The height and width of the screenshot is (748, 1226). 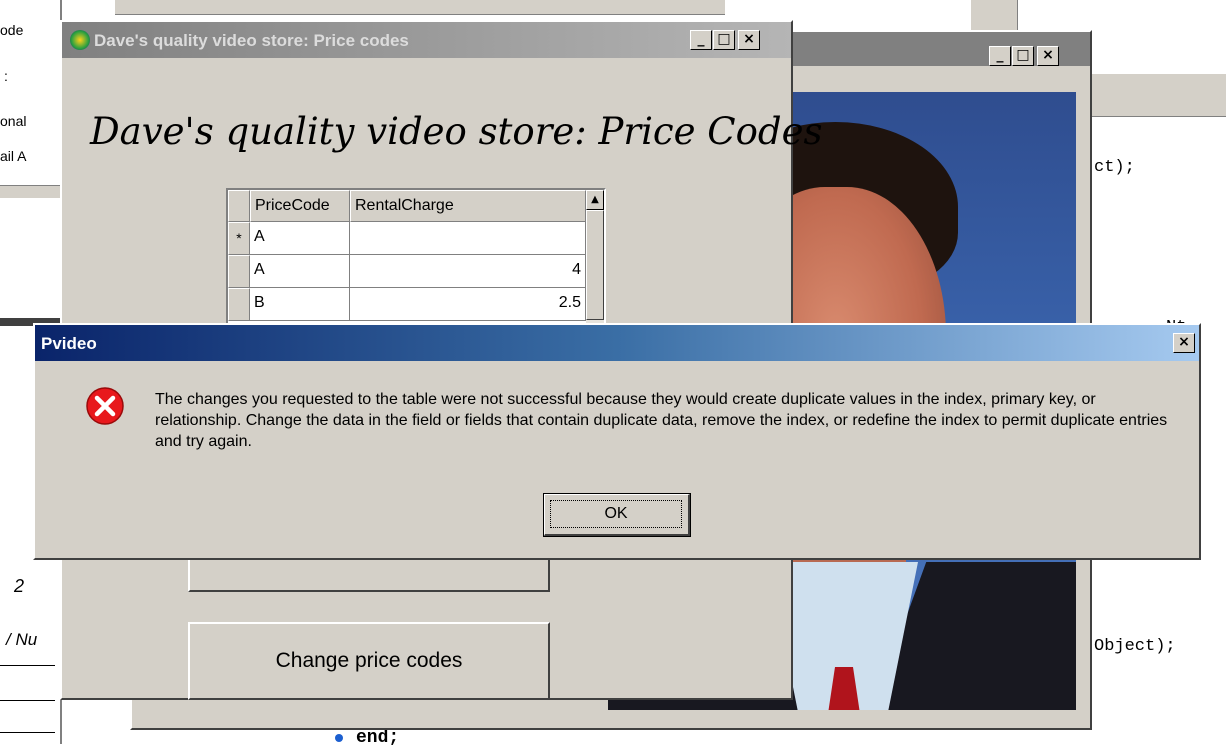 I want to click on bg-token: ode, so click(x=12, y=30).